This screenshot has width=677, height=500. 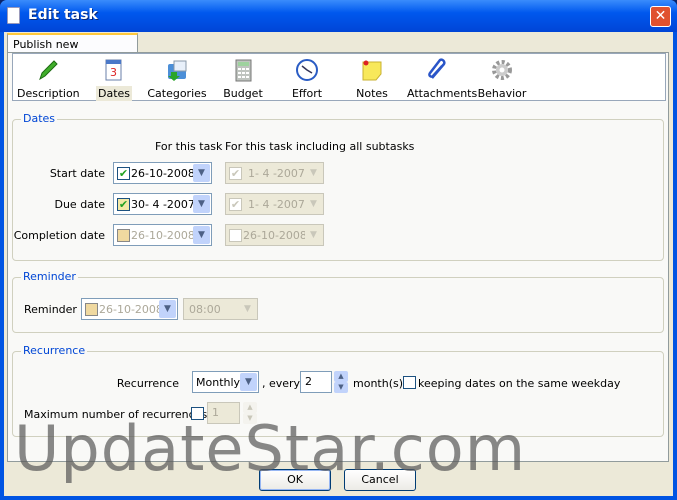 What do you see at coordinates (162, 235) in the screenshot?
I see `completion-date-picker: 26-10-2008 ▼` at bounding box center [162, 235].